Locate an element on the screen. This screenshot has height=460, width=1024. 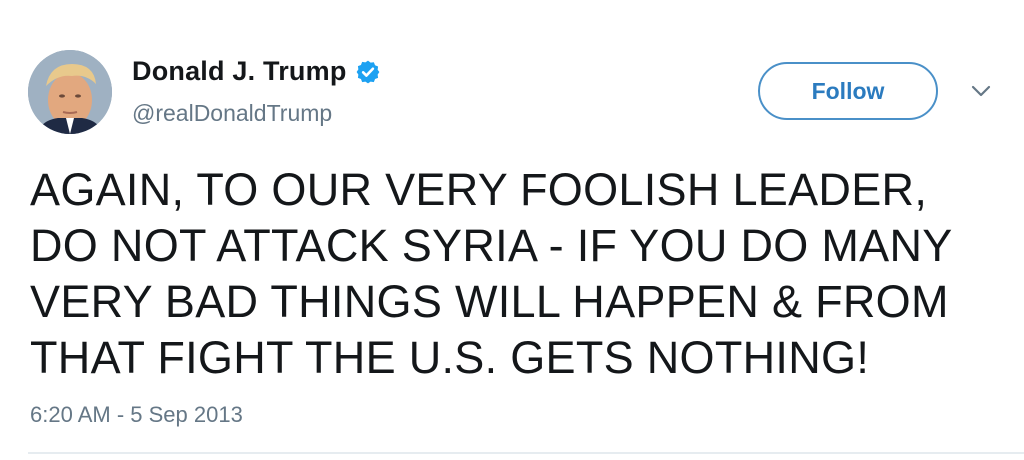
divider is located at coordinates (526, 453).